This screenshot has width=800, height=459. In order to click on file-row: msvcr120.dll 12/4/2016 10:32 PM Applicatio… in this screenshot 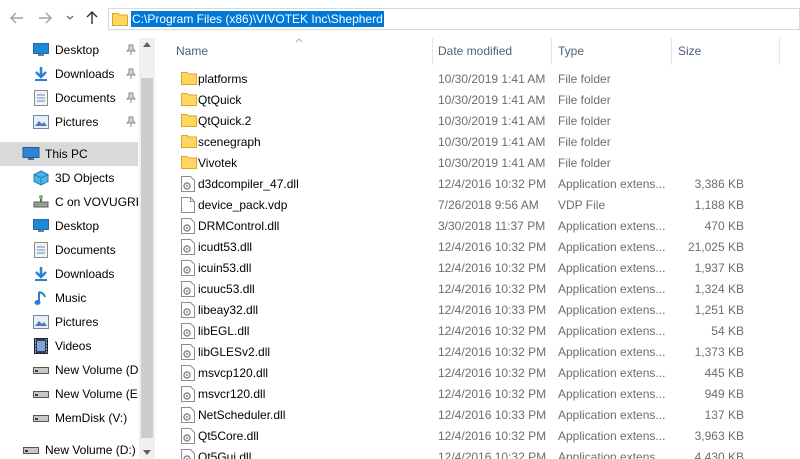, I will do `click(475, 394)`.